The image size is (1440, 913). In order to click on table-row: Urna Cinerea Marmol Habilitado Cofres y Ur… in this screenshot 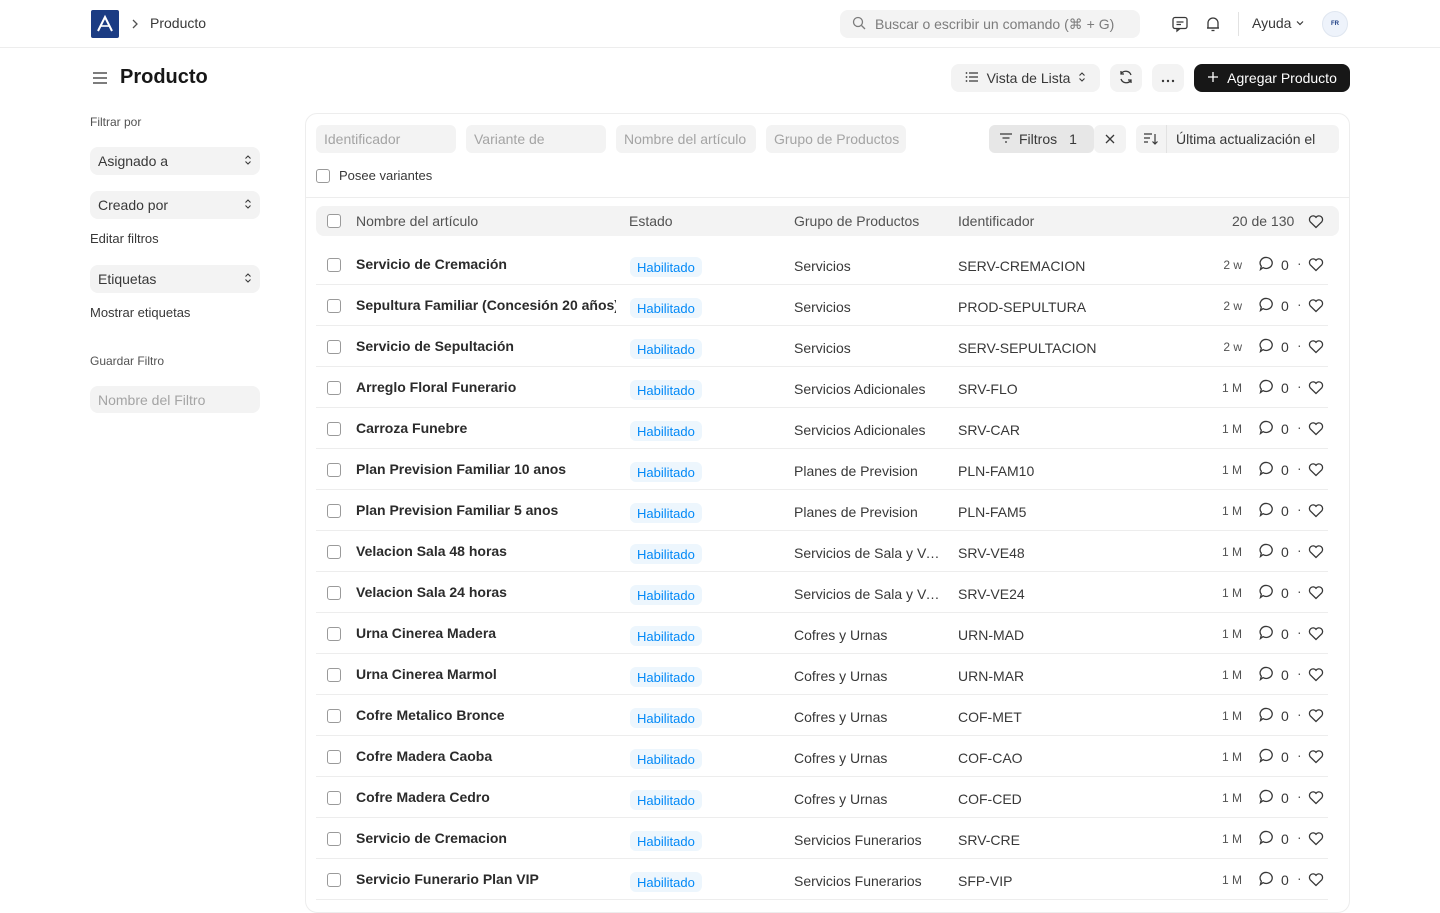, I will do `click(822, 674)`.